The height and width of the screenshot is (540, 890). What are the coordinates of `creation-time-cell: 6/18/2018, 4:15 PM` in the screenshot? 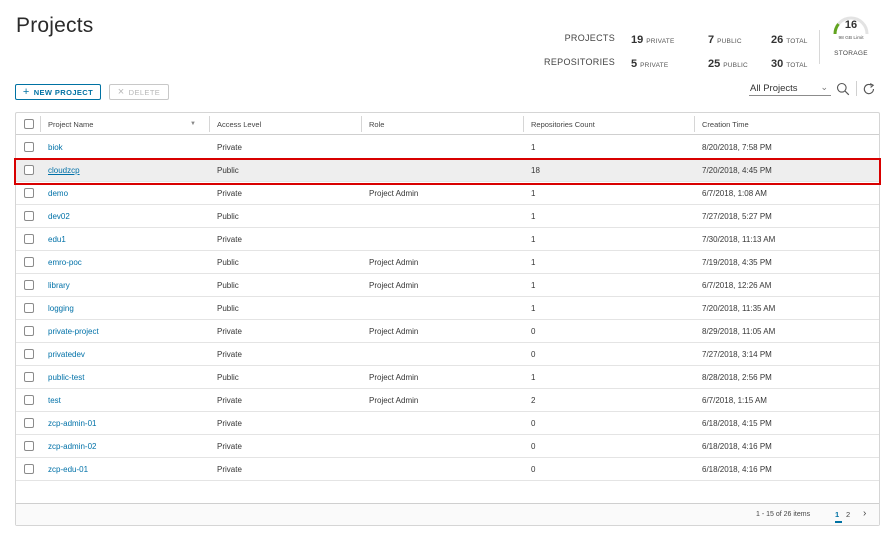 It's located at (737, 423).